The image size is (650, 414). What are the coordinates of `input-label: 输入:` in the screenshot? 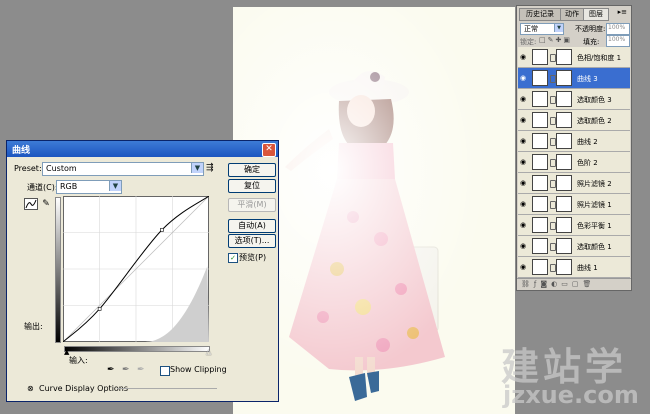 It's located at (78, 360).